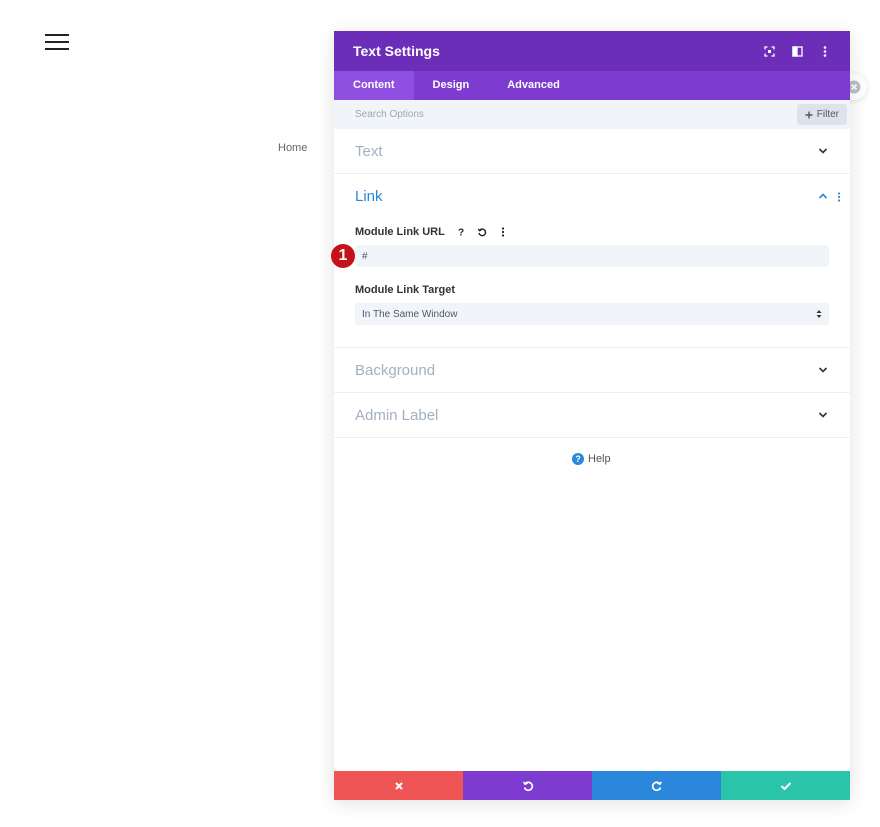  I want to click on undo-button, so click(527, 785).